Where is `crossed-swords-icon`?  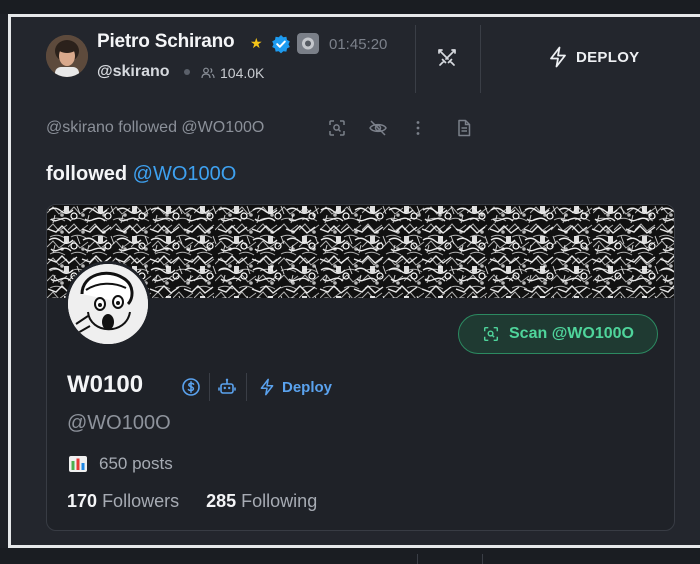
crossed-swords-icon is located at coordinates (447, 58).